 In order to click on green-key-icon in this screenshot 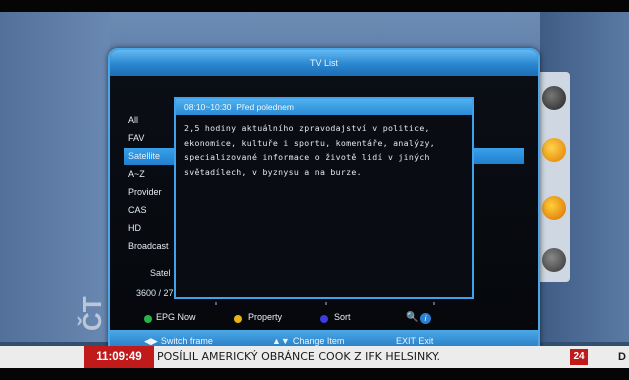, I will do `click(148, 319)`.